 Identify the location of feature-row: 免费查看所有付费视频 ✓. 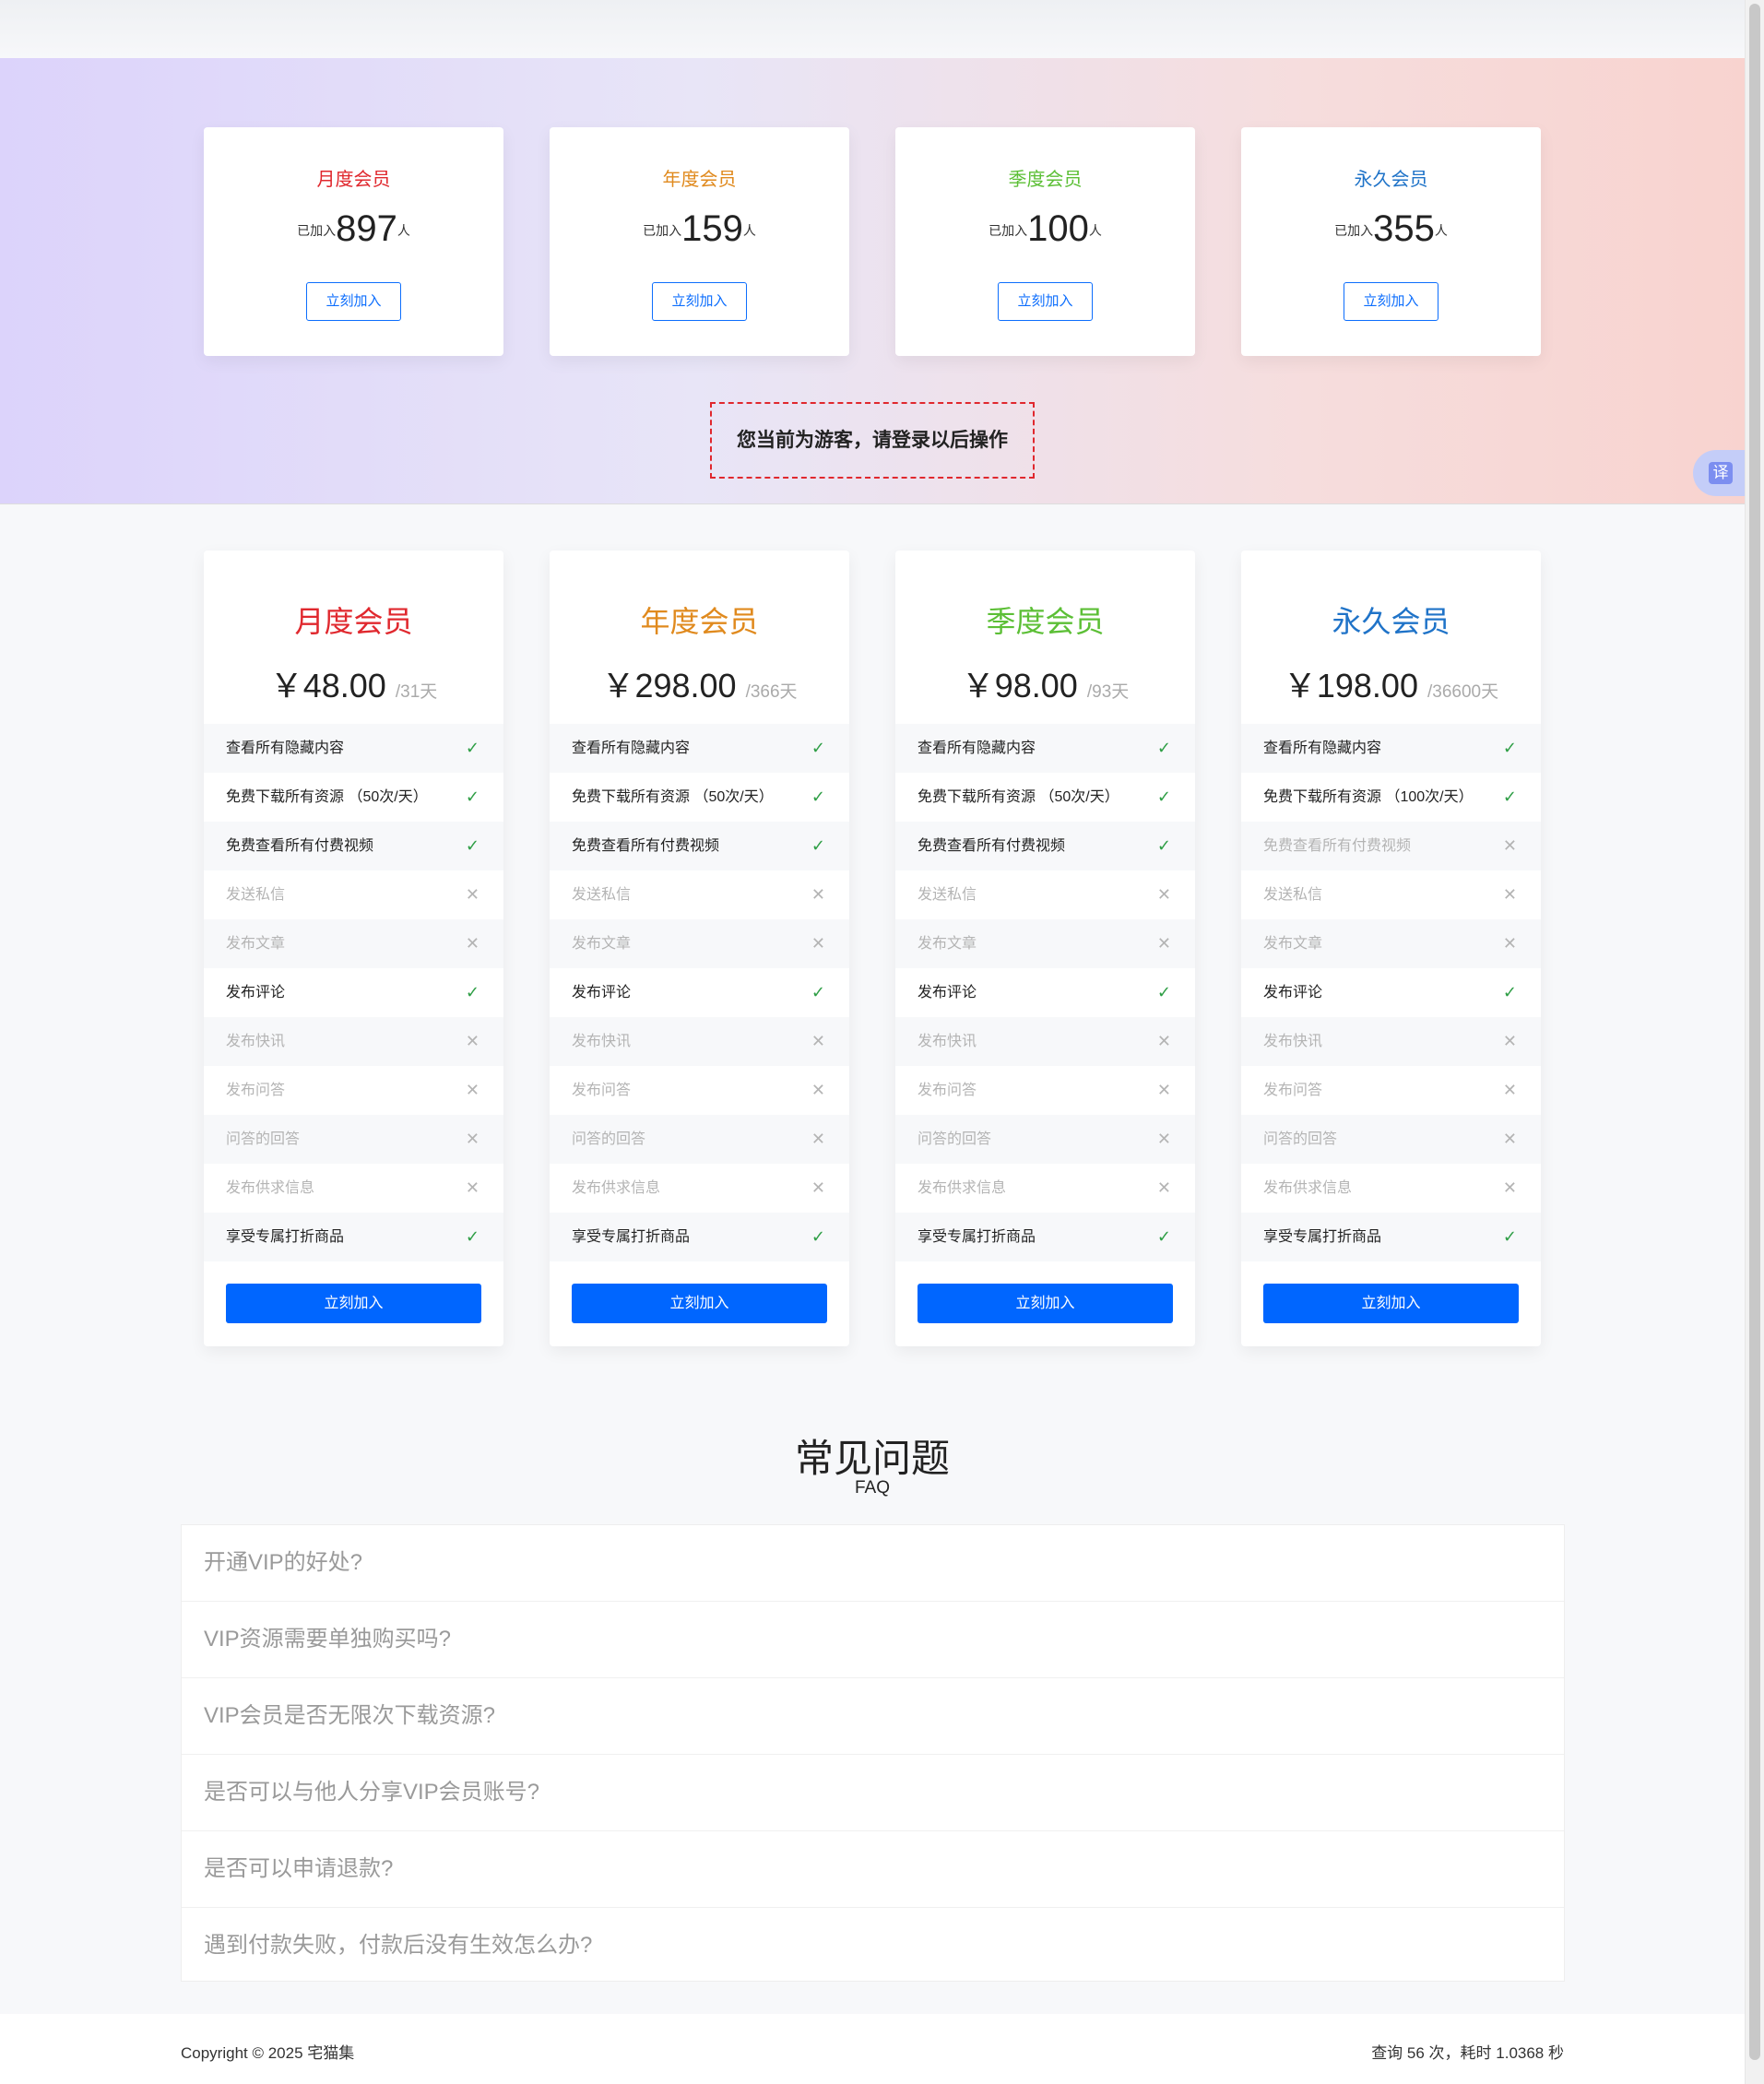
(353, 846).